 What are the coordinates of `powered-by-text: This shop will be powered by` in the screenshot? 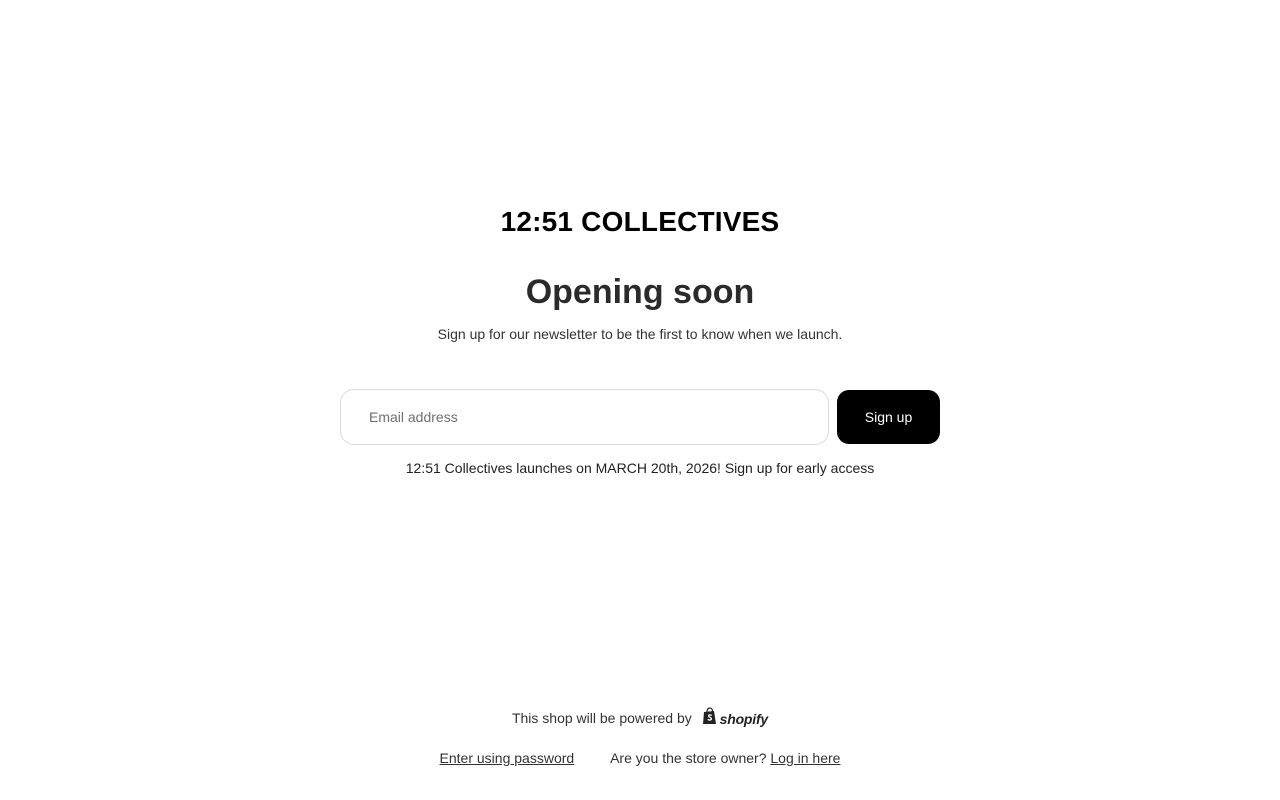 It's located at (601, 718).